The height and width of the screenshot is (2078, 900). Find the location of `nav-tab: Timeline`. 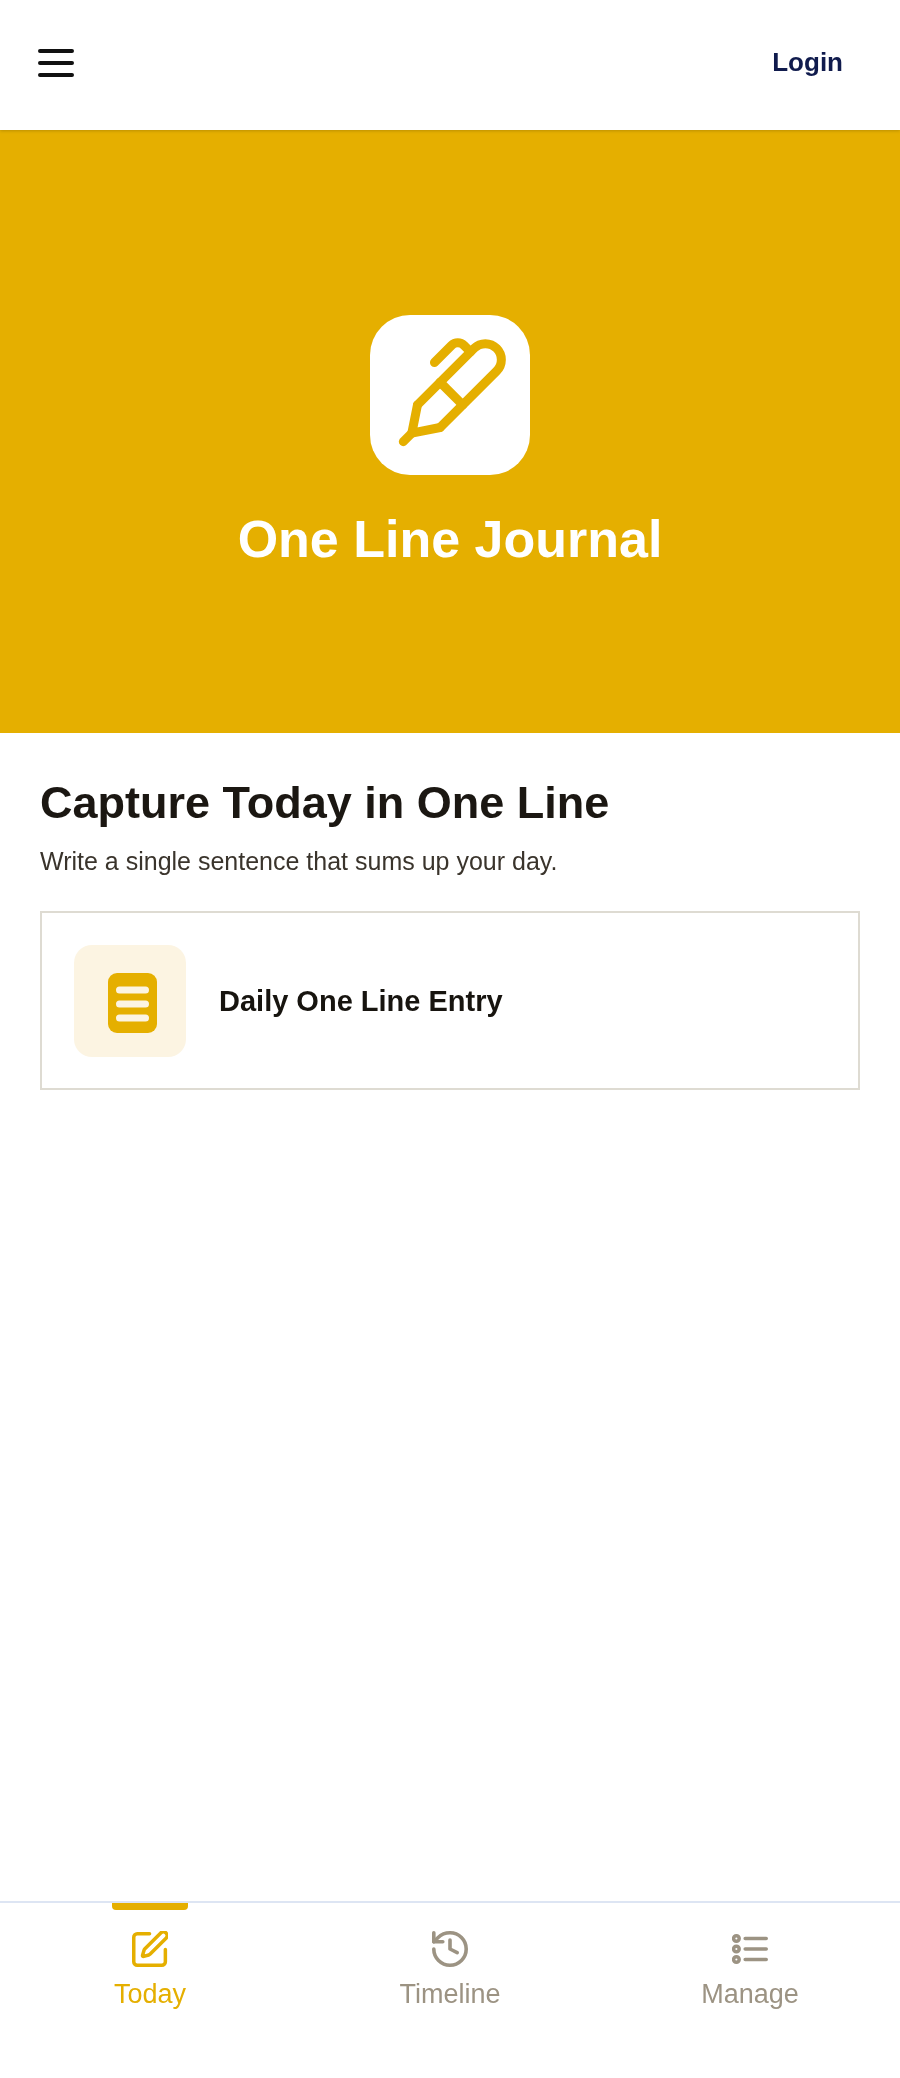

nav-tab: Timeline is located at coordinates (450, 1990).